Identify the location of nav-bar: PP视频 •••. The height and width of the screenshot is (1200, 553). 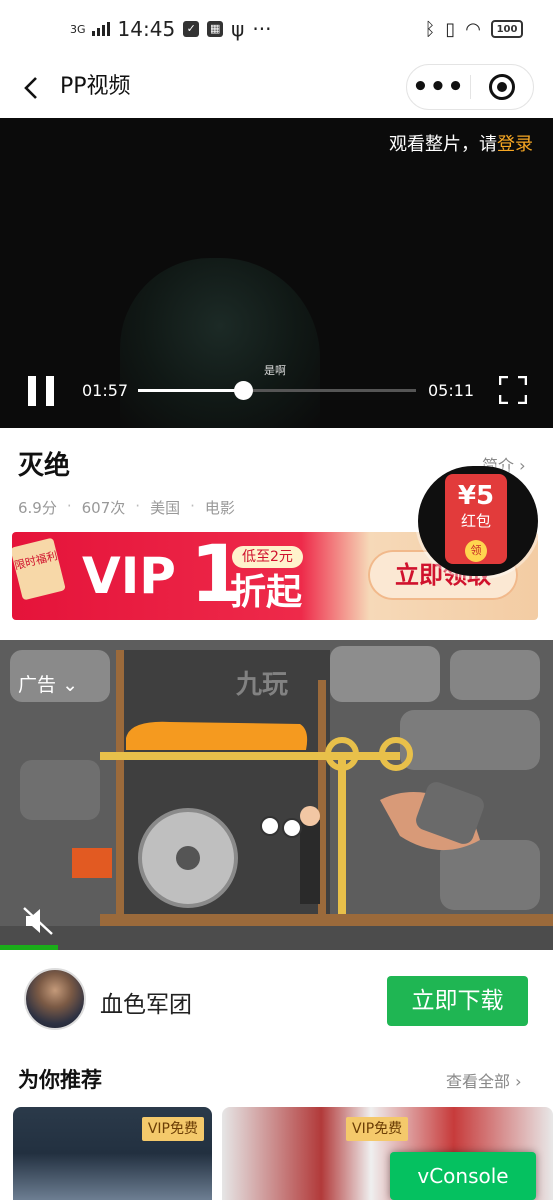
(276, 88).